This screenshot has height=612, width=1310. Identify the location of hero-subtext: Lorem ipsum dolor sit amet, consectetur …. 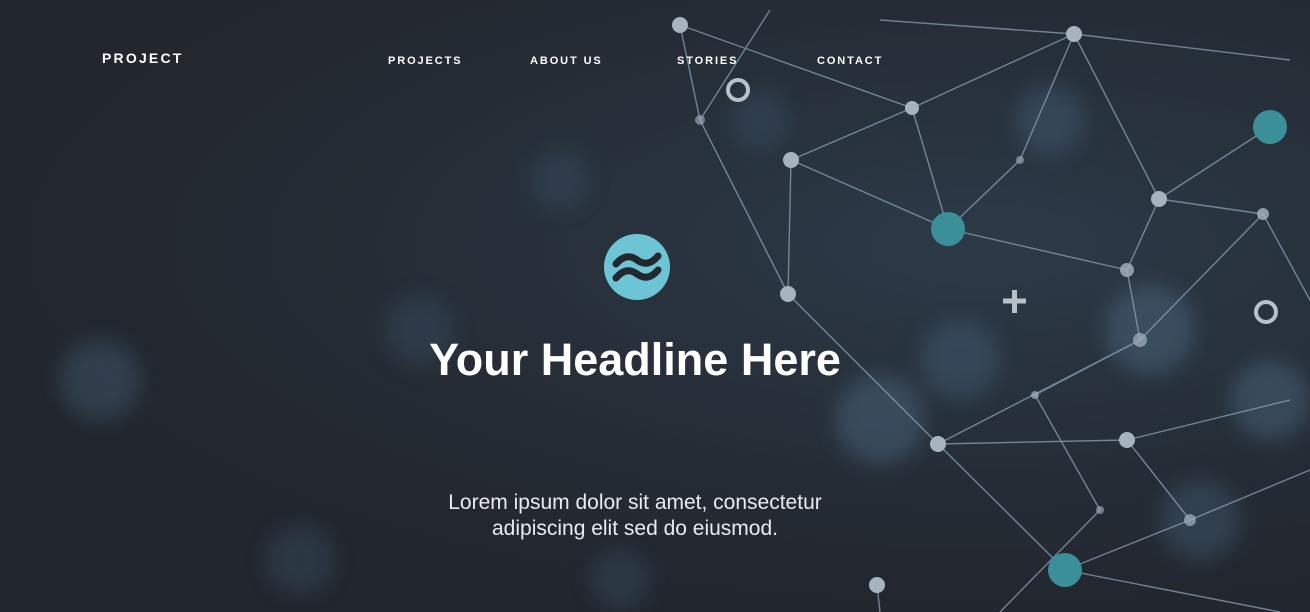
(635, 515).